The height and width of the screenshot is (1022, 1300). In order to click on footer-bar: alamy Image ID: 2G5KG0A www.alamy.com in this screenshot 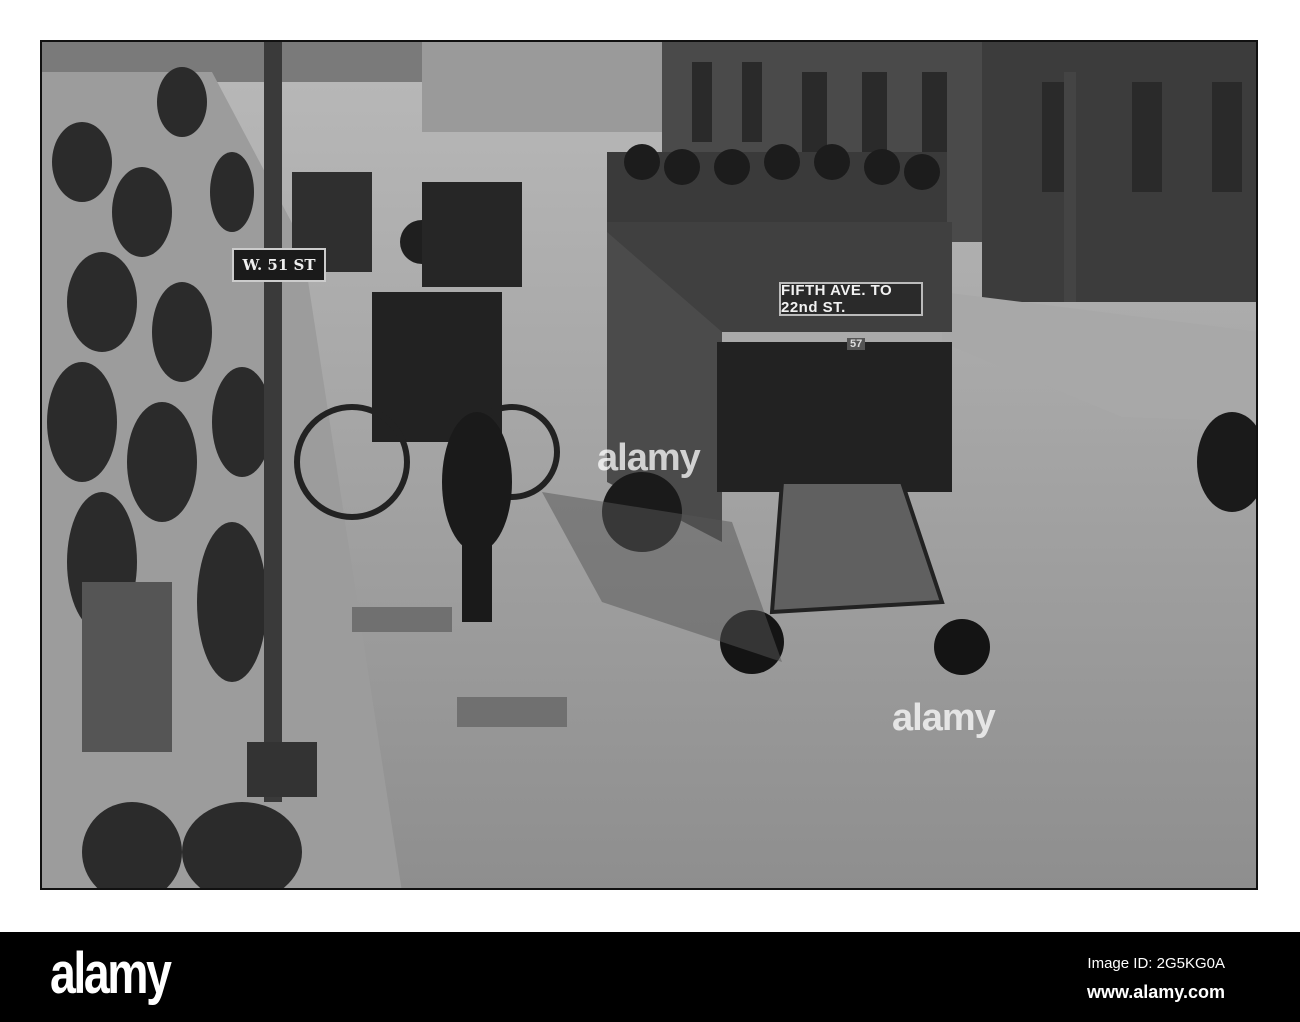, I will do `click(650, 977)`.